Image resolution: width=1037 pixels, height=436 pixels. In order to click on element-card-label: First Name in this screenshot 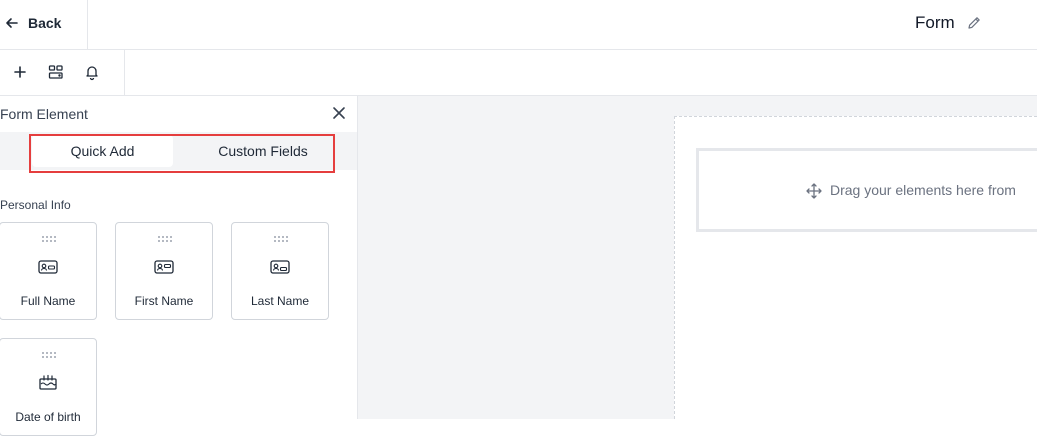, I will do `click(164, 301)`.